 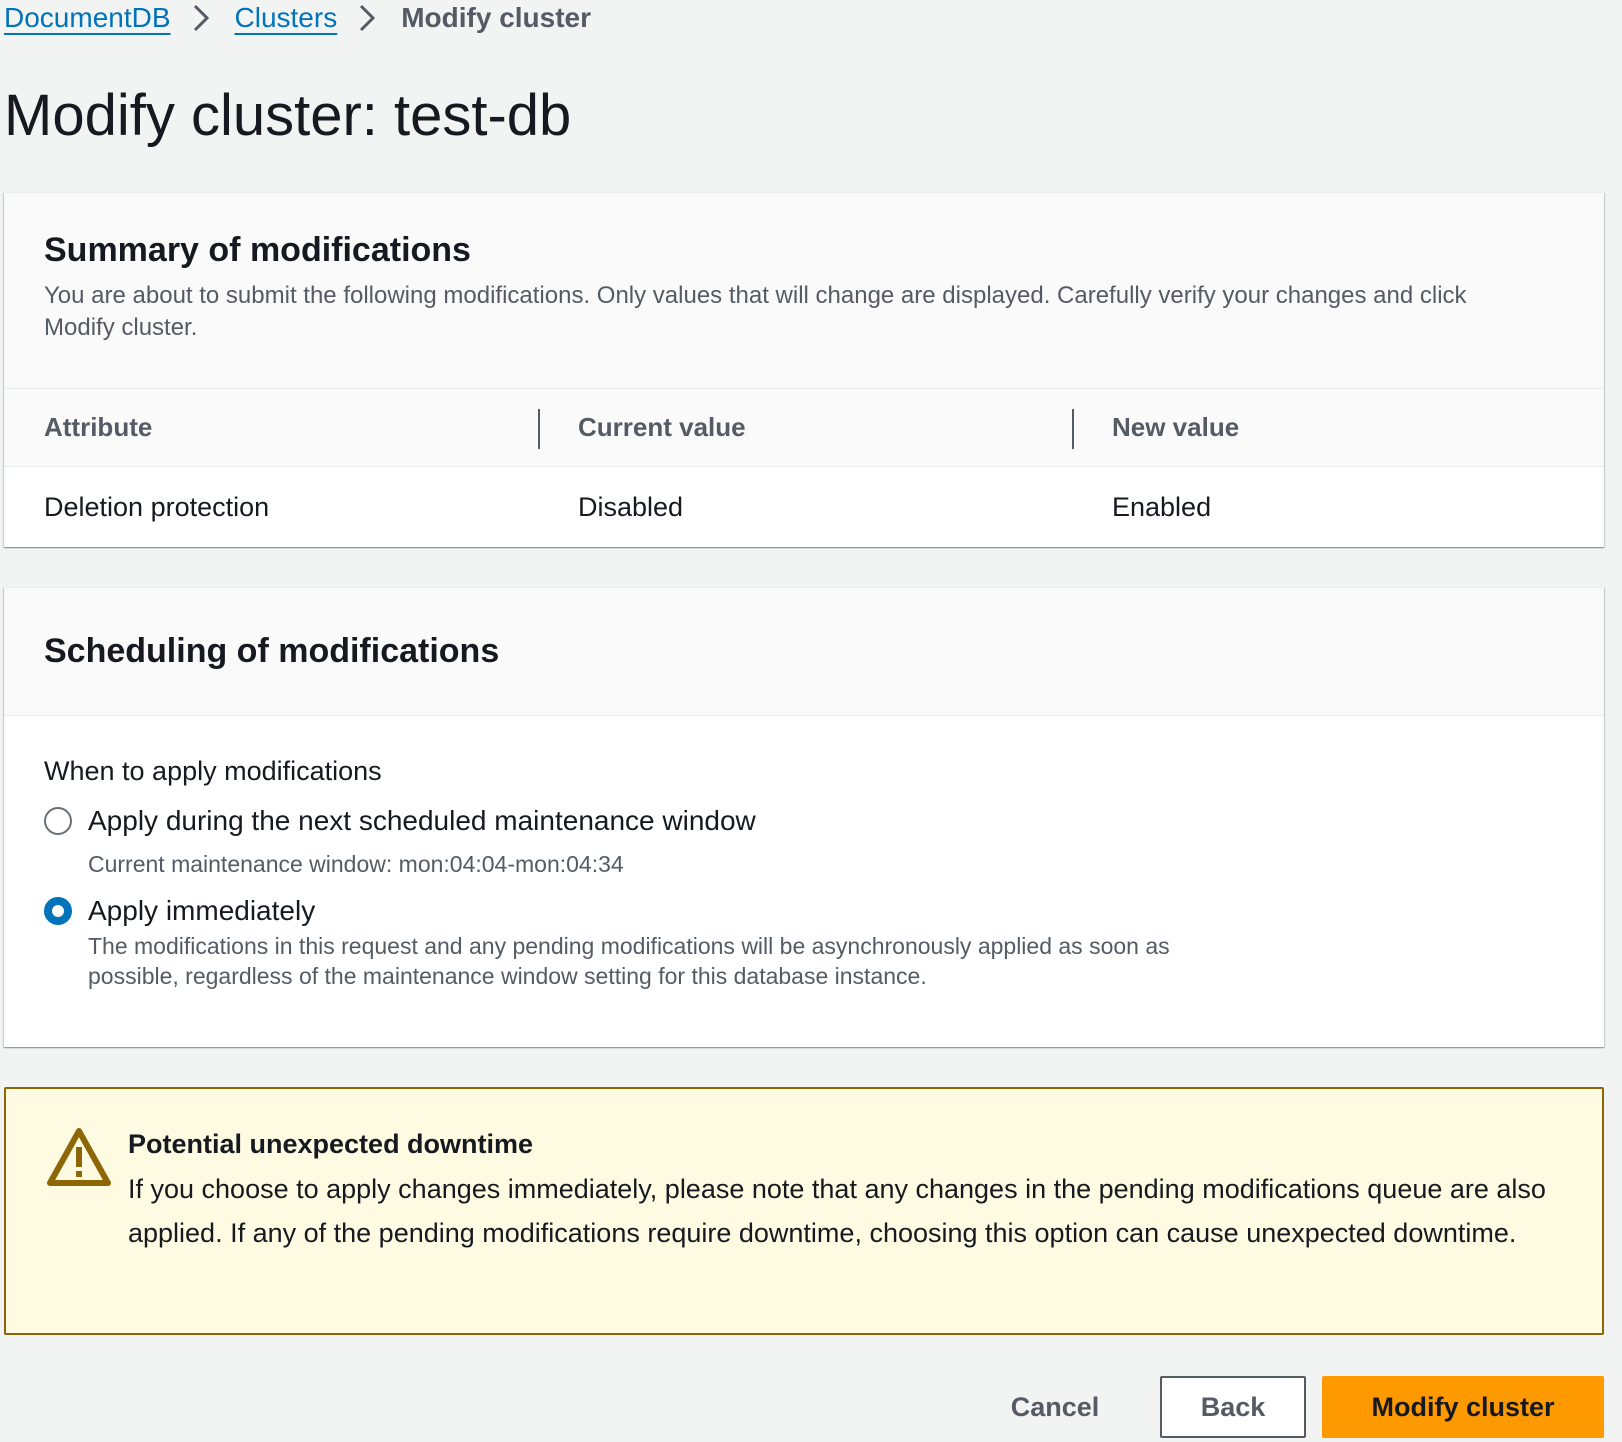 What do you see at coordinates (1233, 1407) in the screenshot?
I see `back-button: Back` at bounding box center [1233, 1407].